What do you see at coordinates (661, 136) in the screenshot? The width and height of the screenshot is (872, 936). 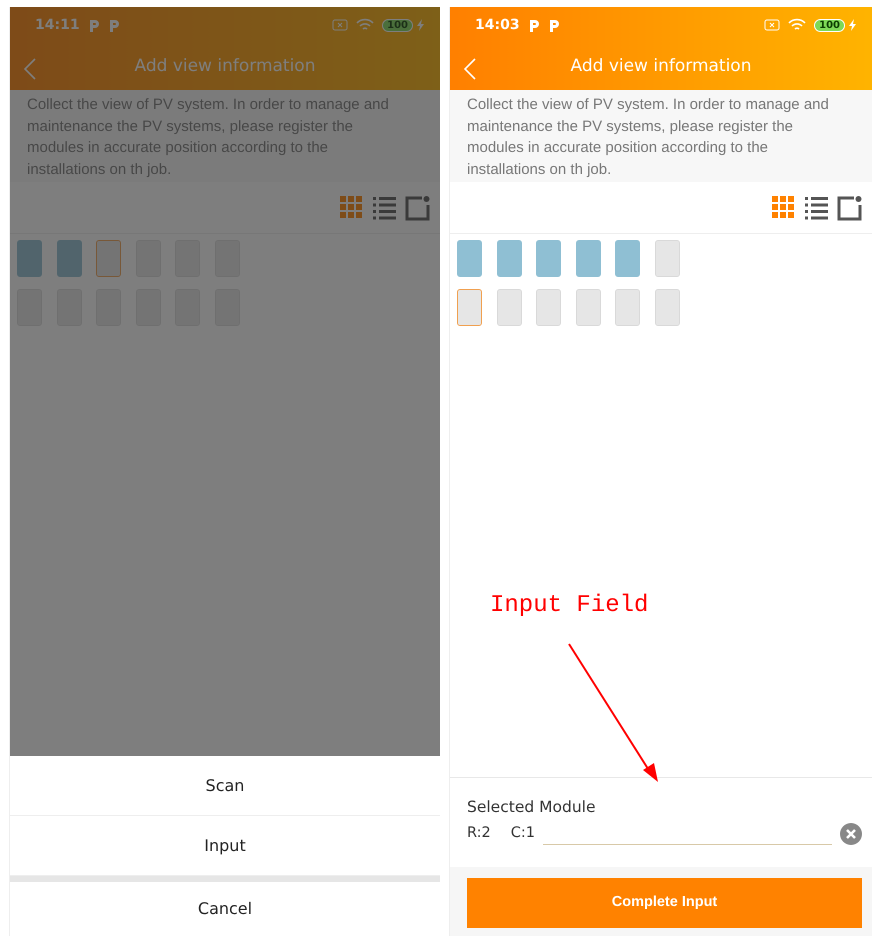 I see `description-text: Collect the view of PV system. In order to manage and maintenance the PV systems, please register the modules in accurate position according to the installations on th job.` at bounding box center [661, 136].